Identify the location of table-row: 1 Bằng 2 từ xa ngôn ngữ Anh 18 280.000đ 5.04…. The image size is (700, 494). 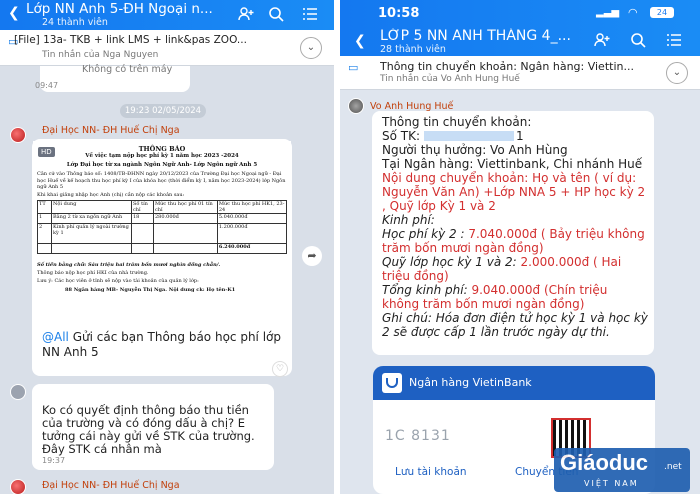
(162, 218).